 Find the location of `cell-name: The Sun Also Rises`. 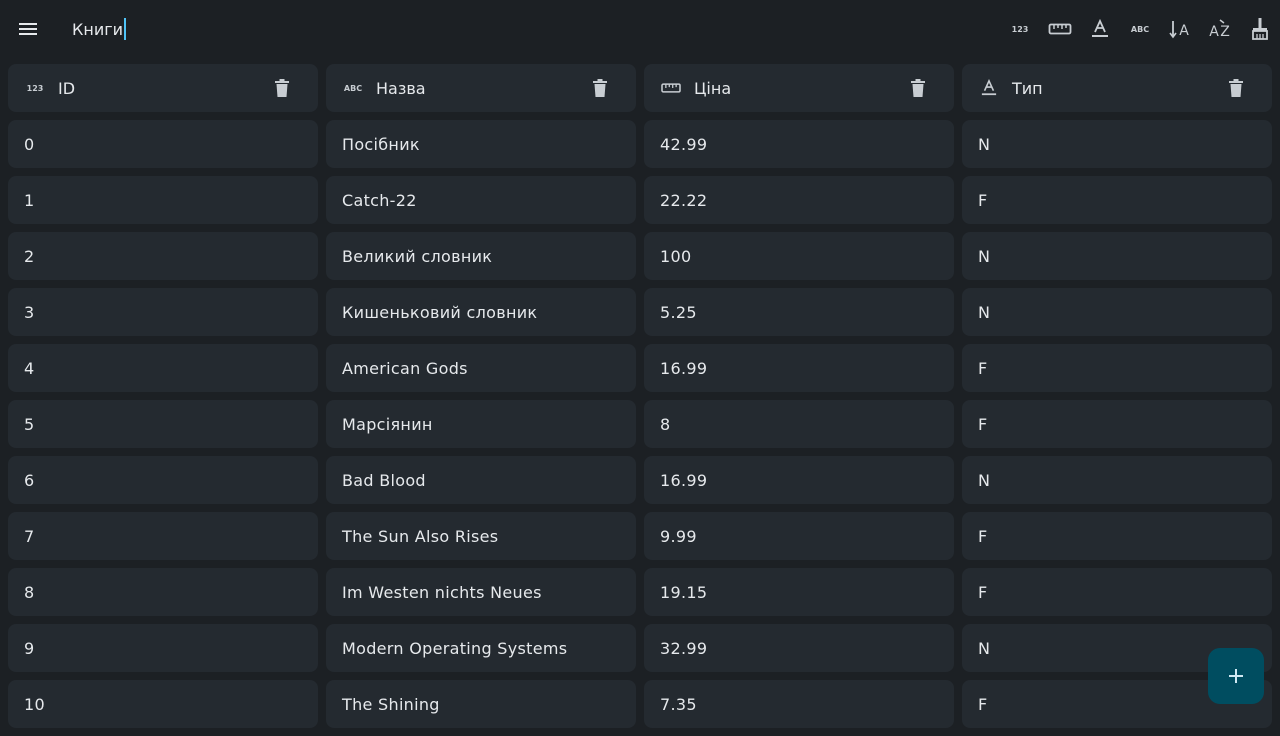

cell-name: The Sun Also Rises is located at coordinates (481, 536).